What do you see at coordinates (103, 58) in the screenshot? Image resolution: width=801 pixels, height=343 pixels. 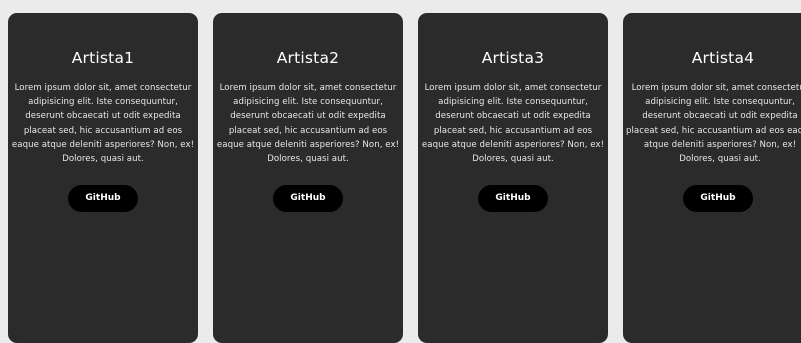 I see `card-title: Artista1` at bounding box center [103, 58].